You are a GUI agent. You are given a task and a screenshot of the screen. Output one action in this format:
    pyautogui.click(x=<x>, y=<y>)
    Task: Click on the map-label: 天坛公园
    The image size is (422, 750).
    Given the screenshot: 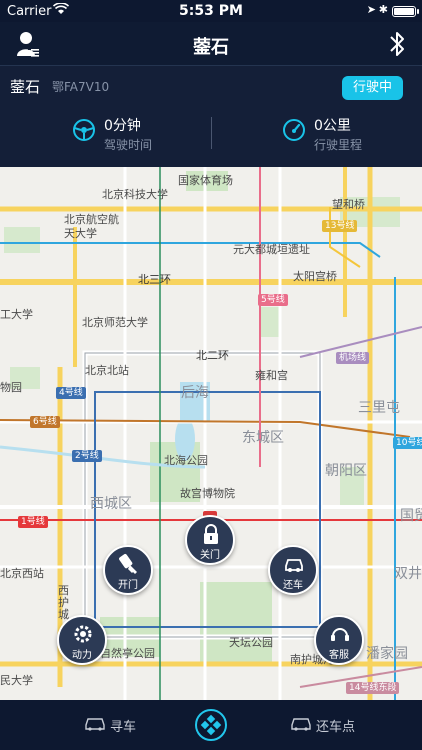 What is the action you would take?
    pyautogui.click(x=251, y=642)
    